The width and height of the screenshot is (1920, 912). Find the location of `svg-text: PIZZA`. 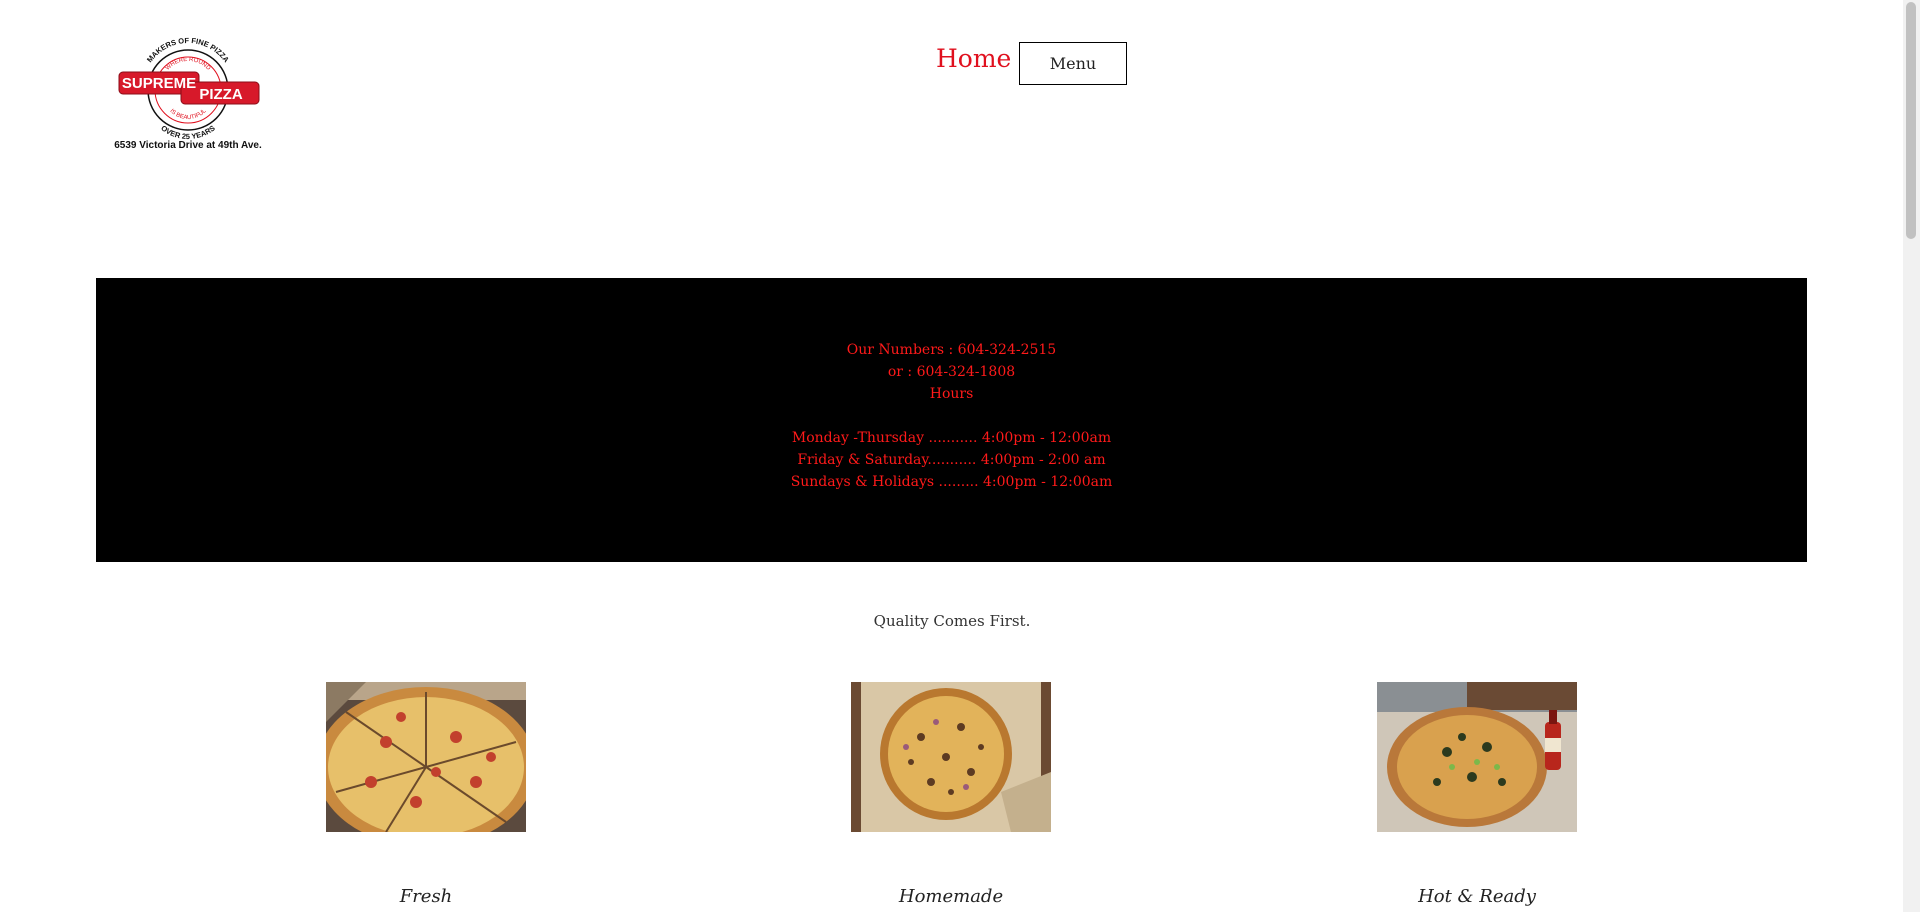

svg-text: PIZZA is located at coordinates (220, 94).